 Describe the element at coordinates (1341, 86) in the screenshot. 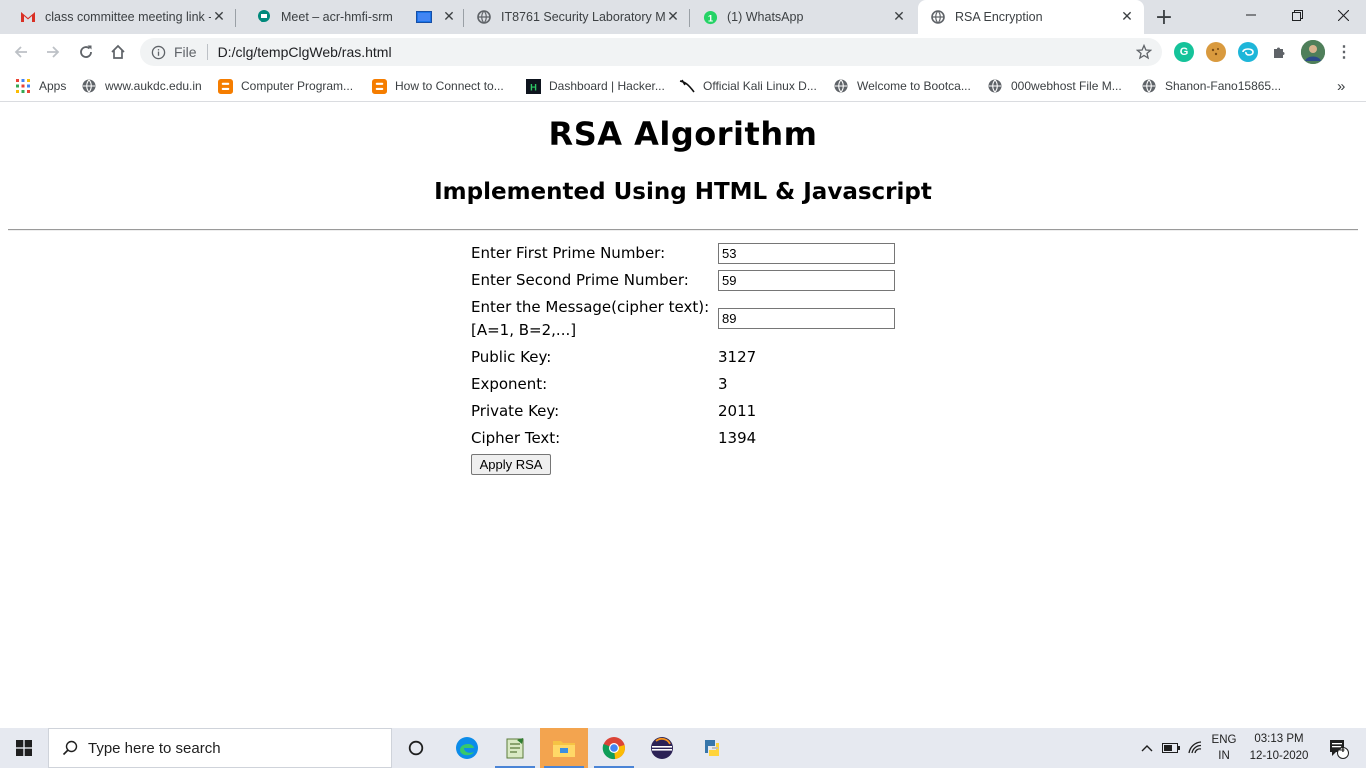

I see `bookmarks-overflow-chevron-icon: »` at that location.